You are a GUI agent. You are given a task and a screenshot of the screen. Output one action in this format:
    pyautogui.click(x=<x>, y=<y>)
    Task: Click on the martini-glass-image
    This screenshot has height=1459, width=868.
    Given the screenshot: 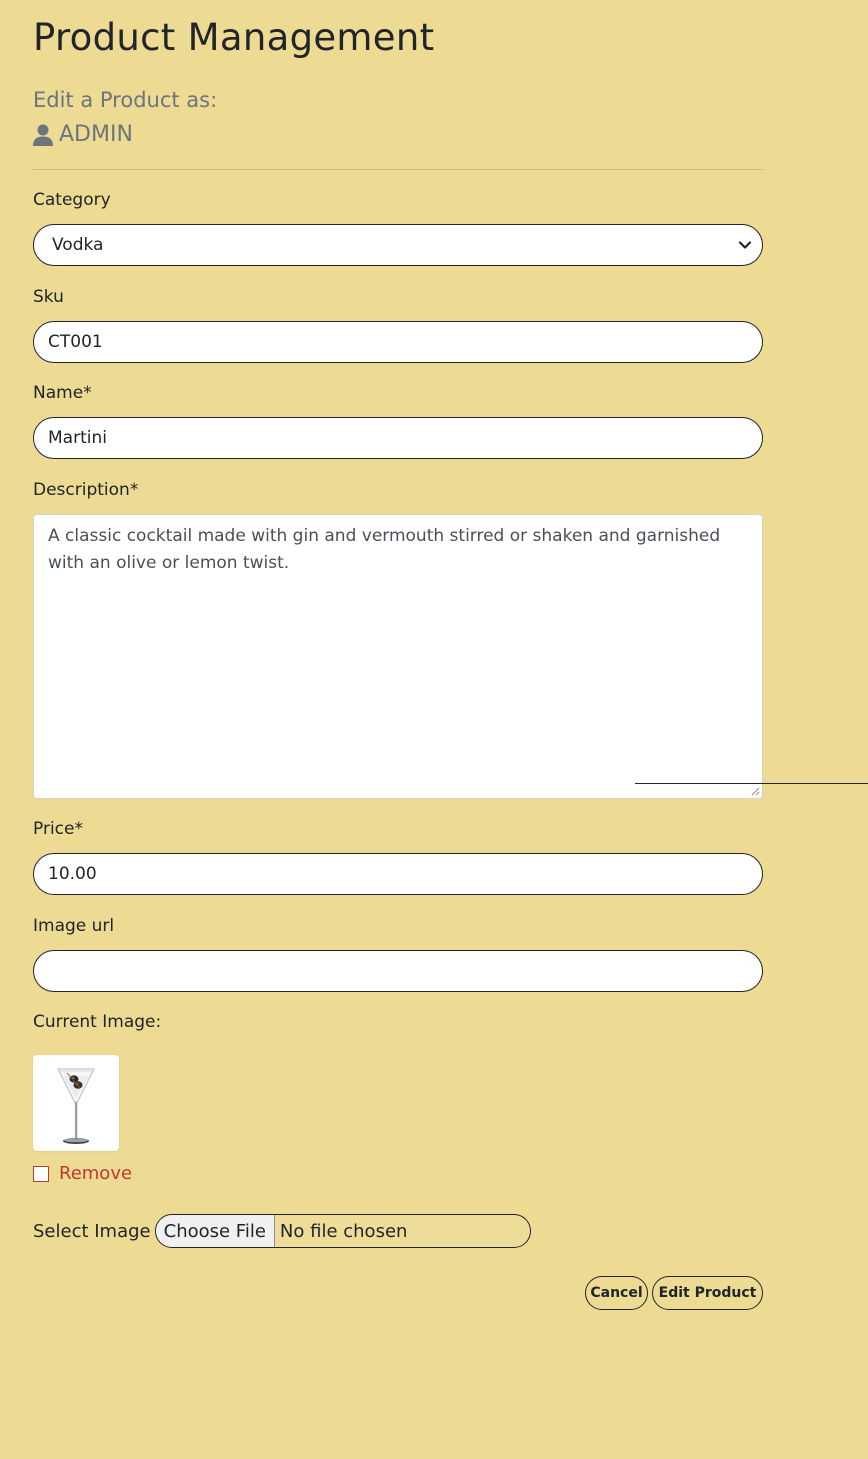 What is the action you would take?
    pyautogui.click(x=76, y=1106)
    